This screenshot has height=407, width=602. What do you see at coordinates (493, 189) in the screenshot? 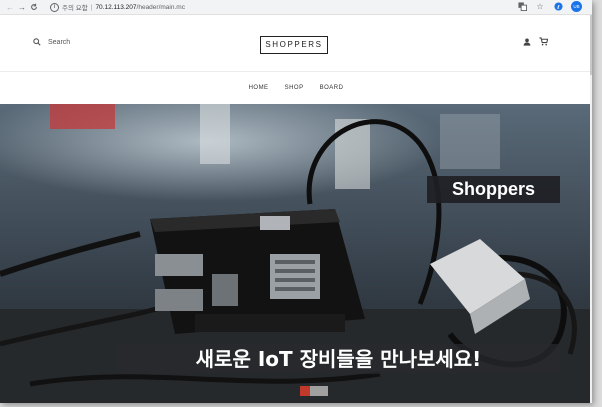
I see `hero-title: Shoppers` at bounding box center [493, 189].